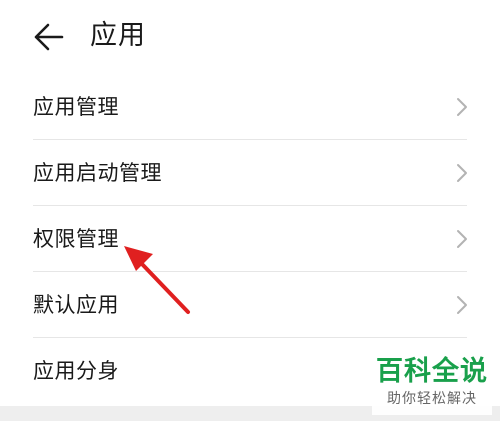 This screenshot has height=421, width=500. What do you see at coordinates (432, 371) in the screenshot?
I see `watermark-main-text: 百科全说` at bounding box center [432, 371].